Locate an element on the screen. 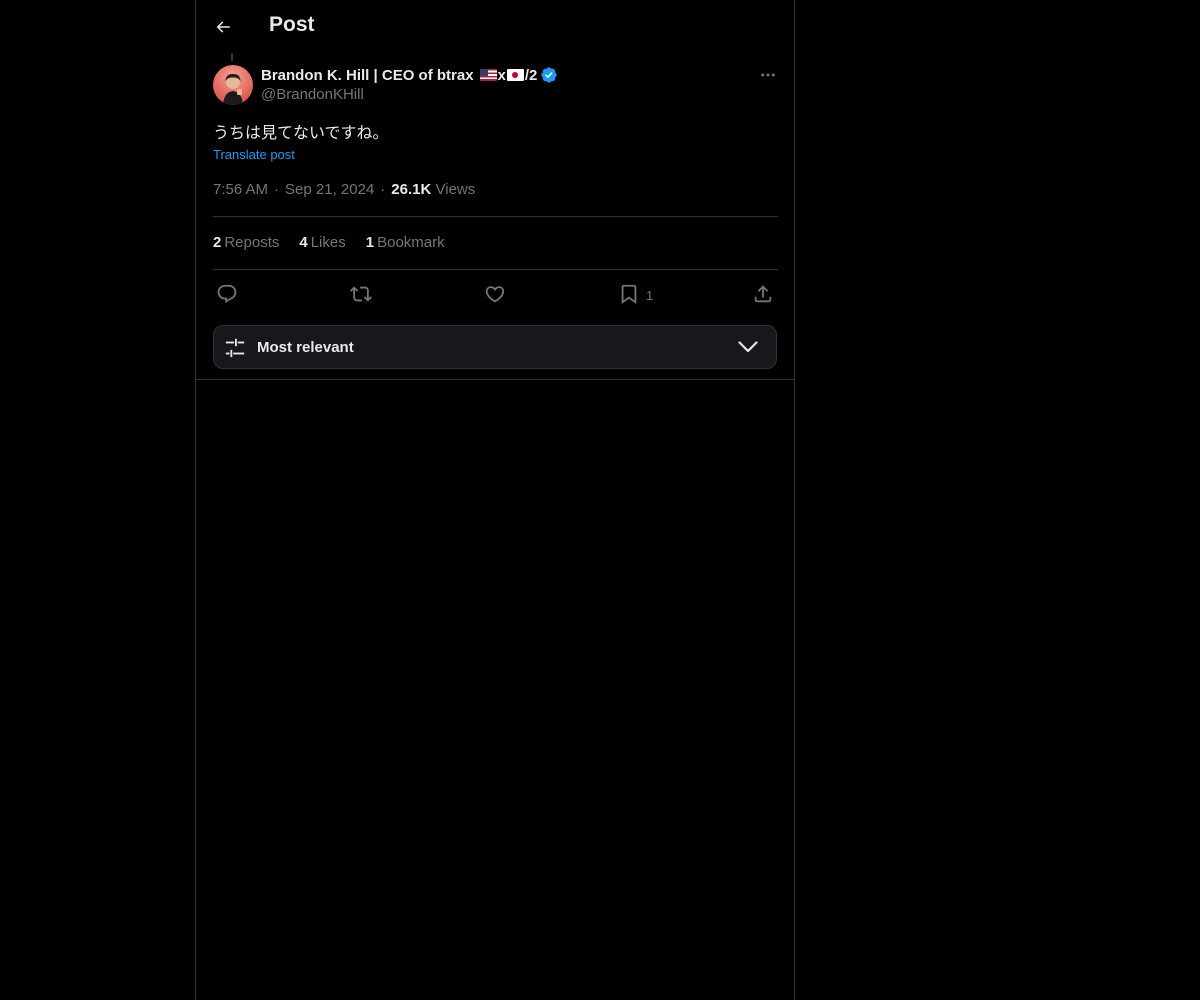 The width and height of the screenshot is (1200, 1000). author-handle: @BrandonKHill is located at coordinates (312, 94).